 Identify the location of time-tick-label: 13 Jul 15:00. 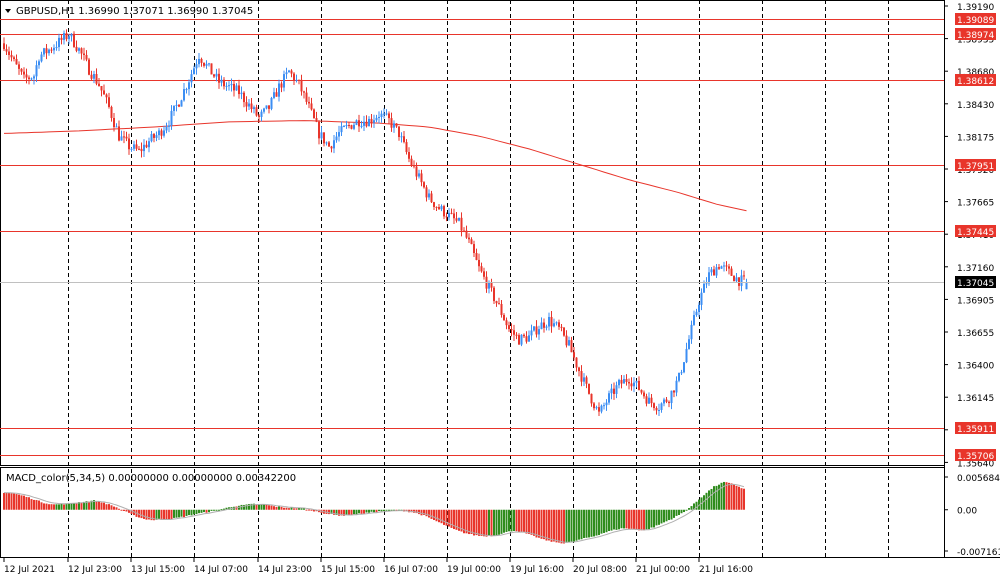
(158, 570).